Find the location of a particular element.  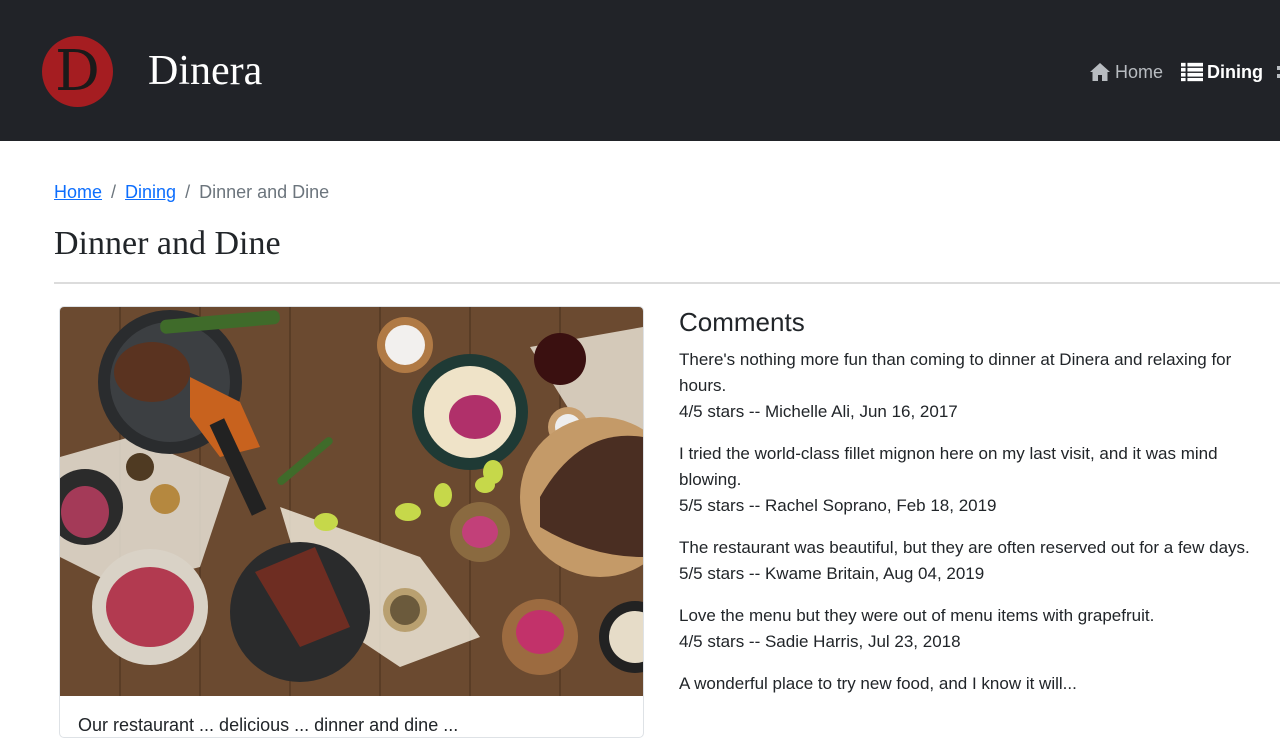

list-icon is located at coordinates (1192, 72).